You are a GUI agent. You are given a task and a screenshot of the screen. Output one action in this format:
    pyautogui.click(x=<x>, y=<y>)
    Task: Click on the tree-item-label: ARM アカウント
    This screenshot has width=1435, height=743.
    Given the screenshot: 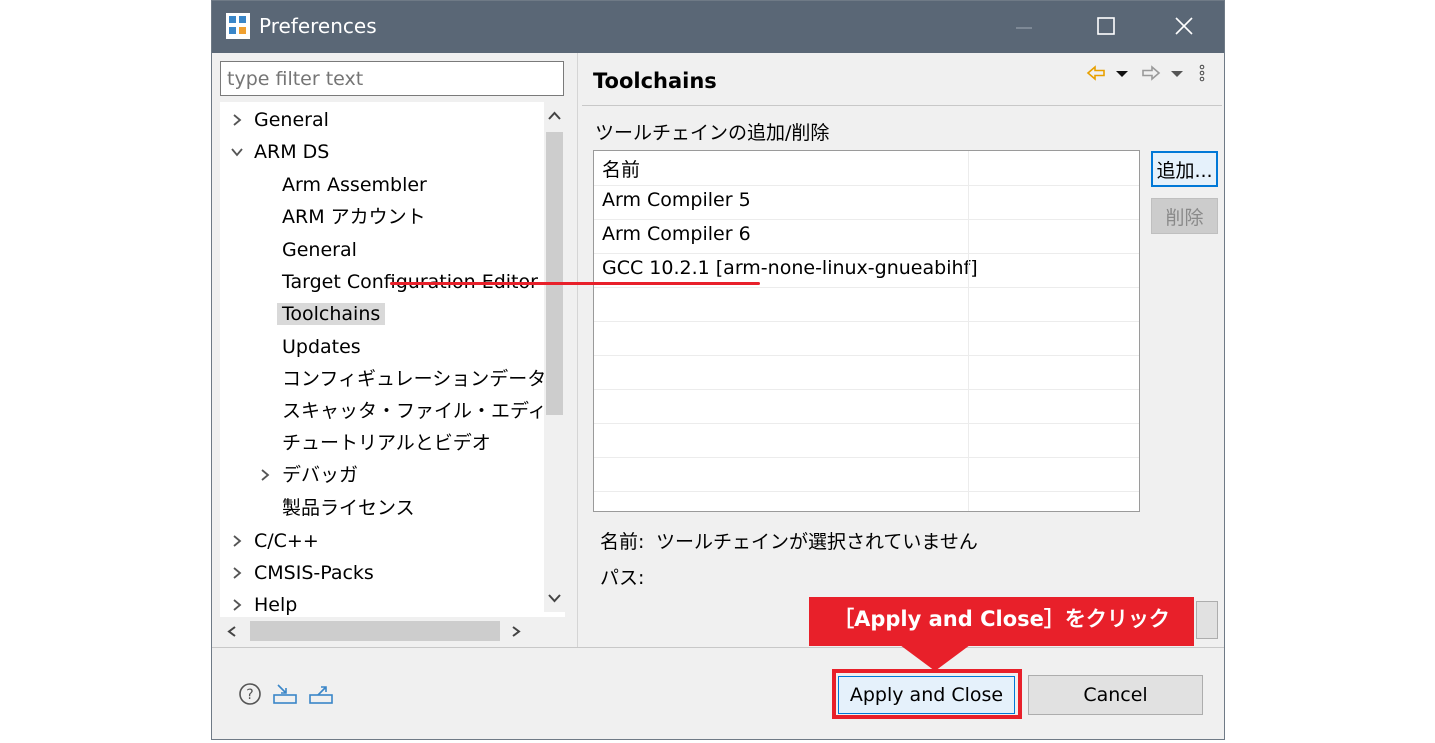 What is the action you would take?
    pyautogui.click(x=354, y=217)
    